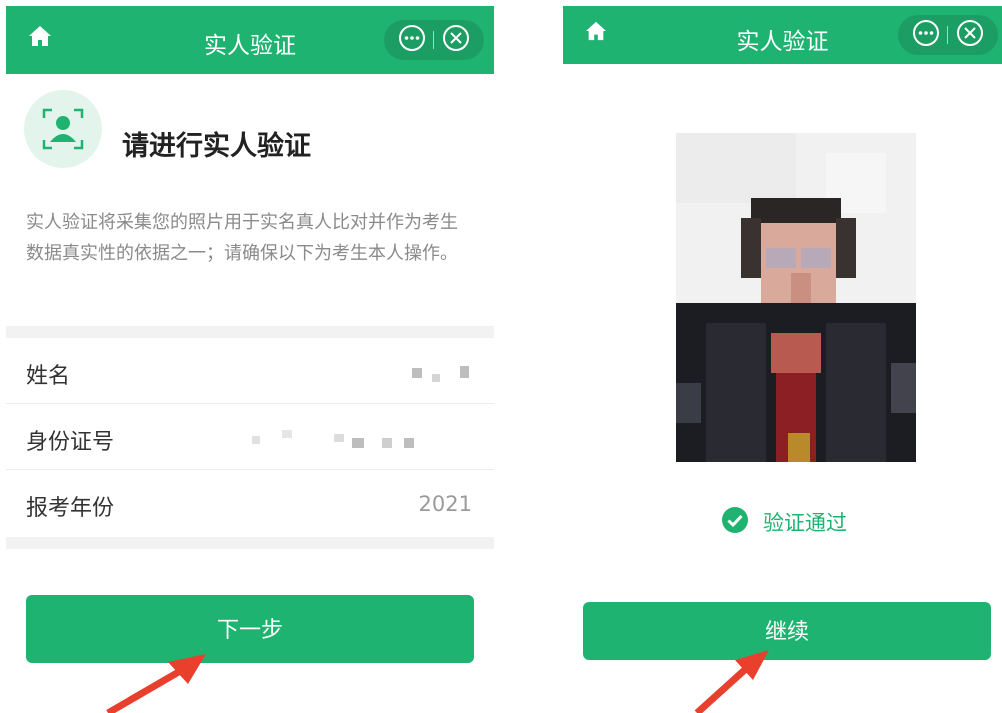  I want to click on verification-status: 验证通过, so click(784, 522).